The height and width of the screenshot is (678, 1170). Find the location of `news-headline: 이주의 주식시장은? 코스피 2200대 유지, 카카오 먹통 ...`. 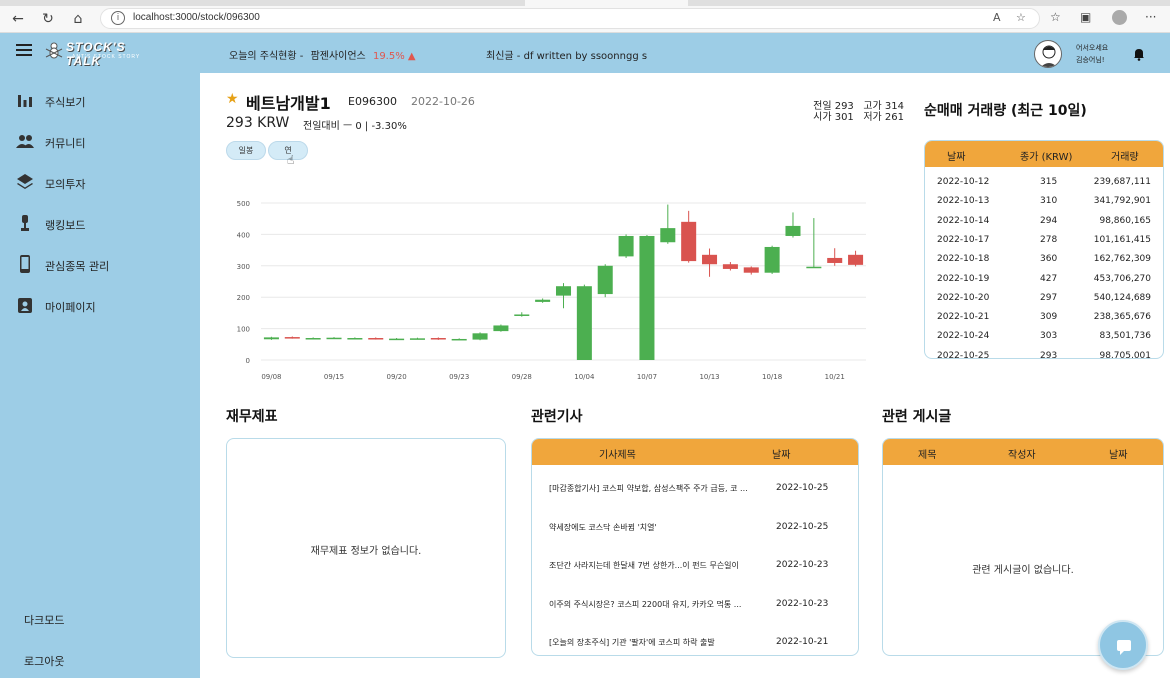

news-headline: 이주의 주식시장은? 코스피 2200대 유지, 카카오 먹통 ... is located at coordinates (651, 604).